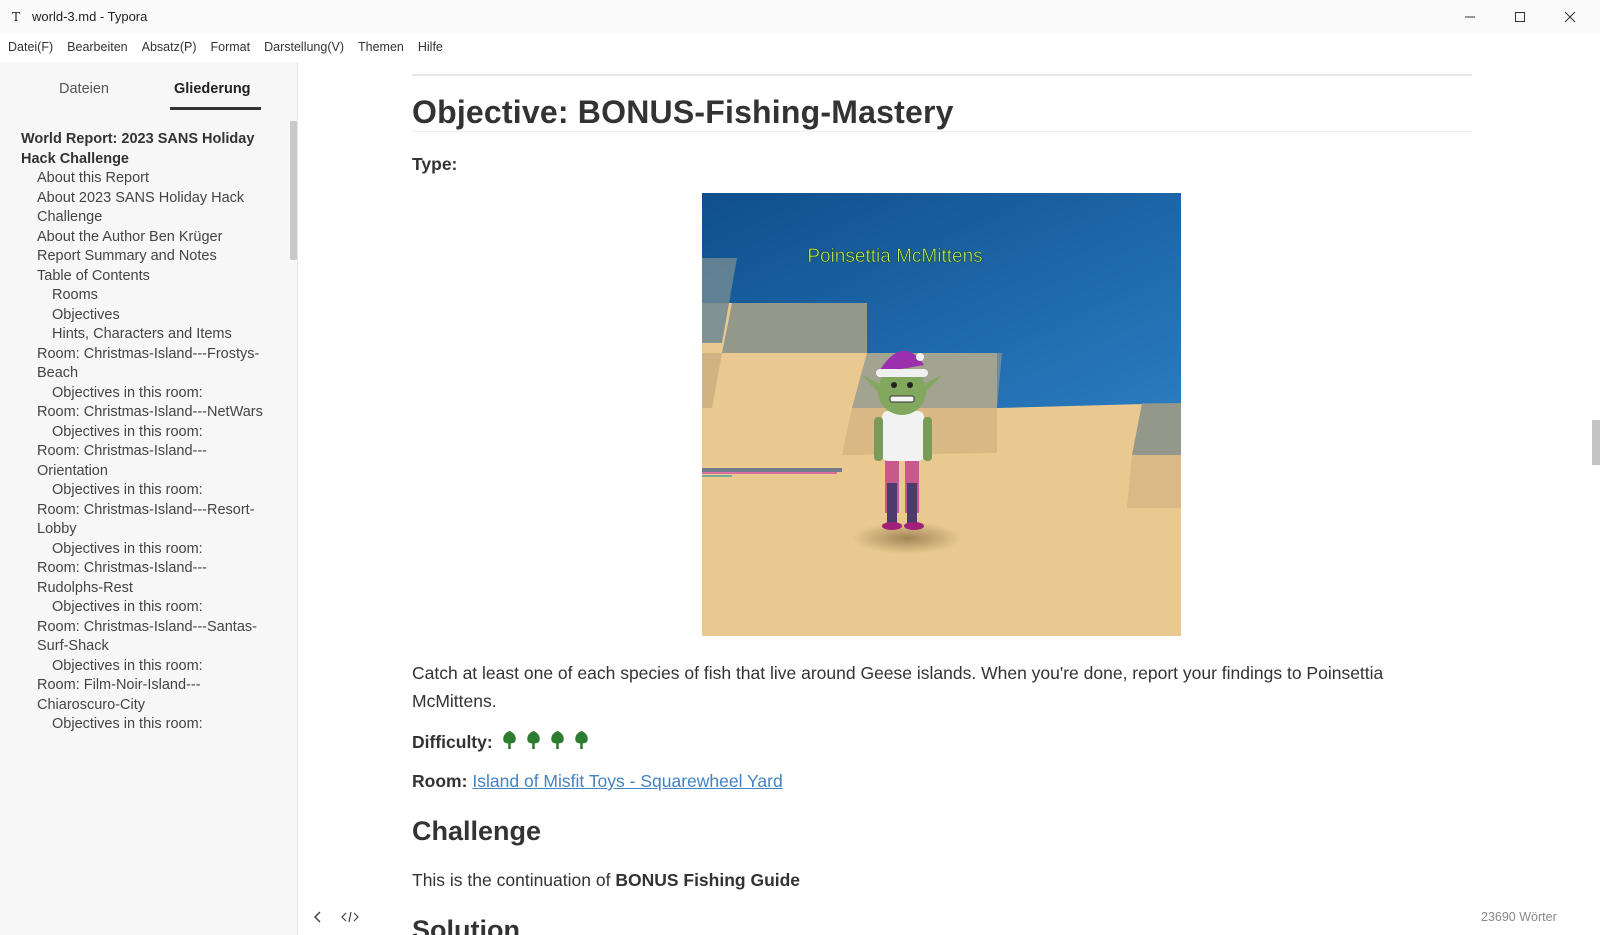 This screenshot has height=935, width=1600. I want to click on type-label: Type:, so click(434, 164).